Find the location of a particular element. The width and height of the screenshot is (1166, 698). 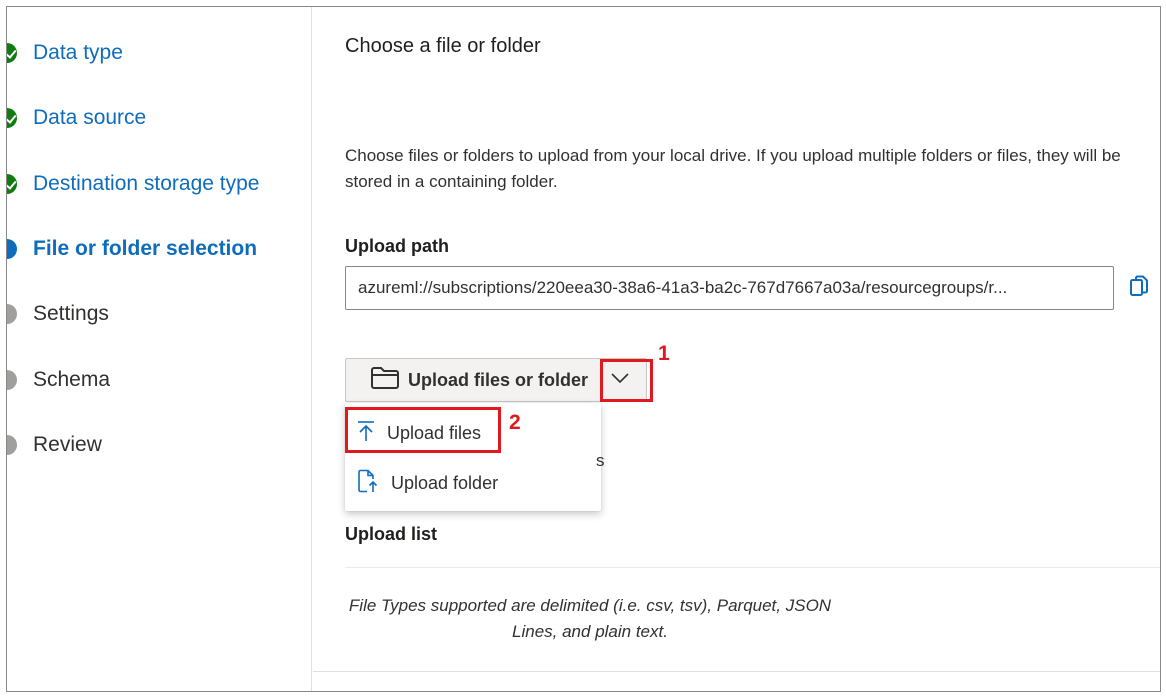

upload-files-or-folder-button: Upload files or folder is located at coordinates (470, 380).